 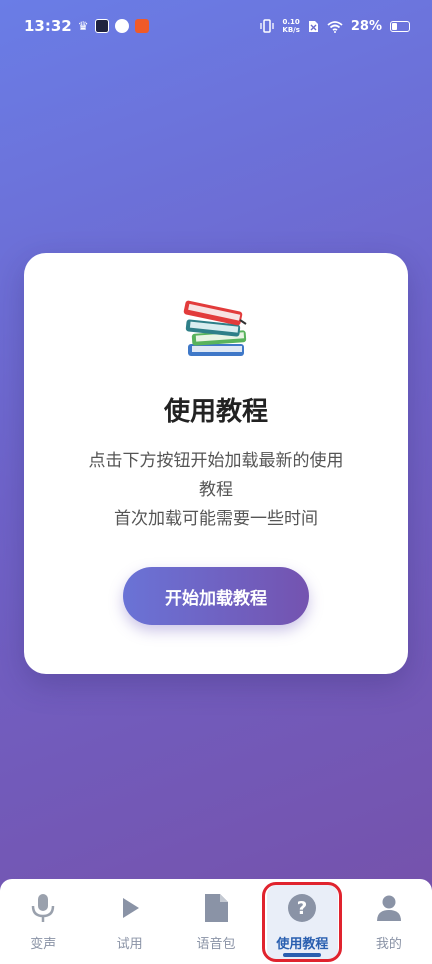 I want to click on nav-item-voice-change: 变声, so click(x=43, y=921).